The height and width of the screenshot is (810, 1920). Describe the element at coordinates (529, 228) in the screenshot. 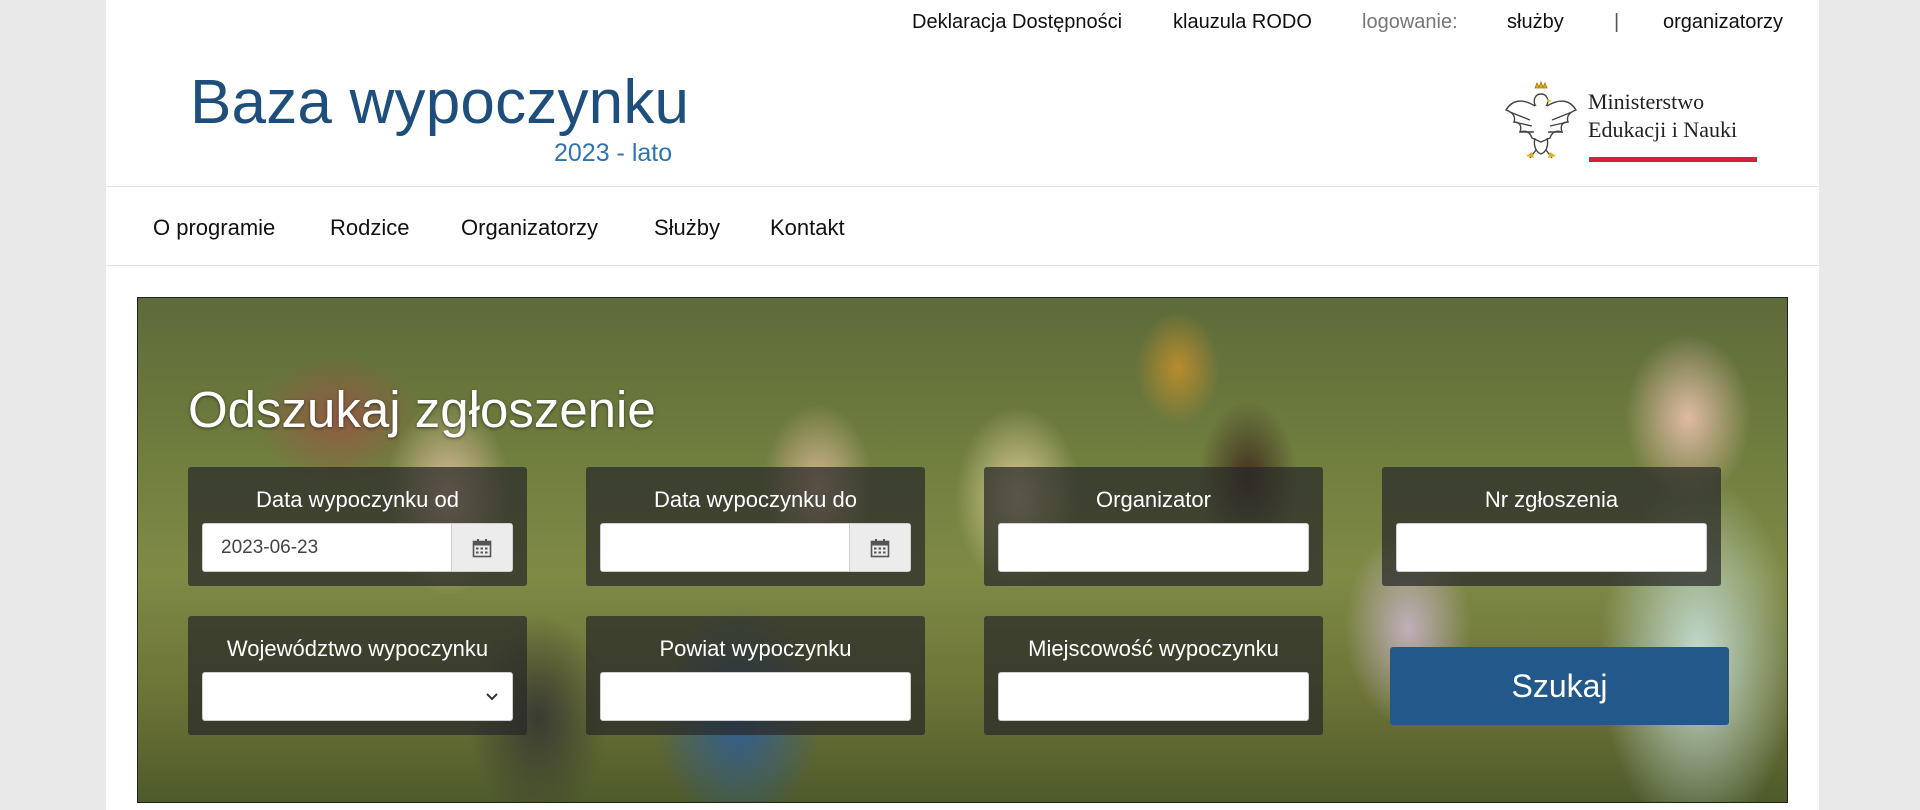

I see `nav-item-organizers: Organizatorzy` at that location.